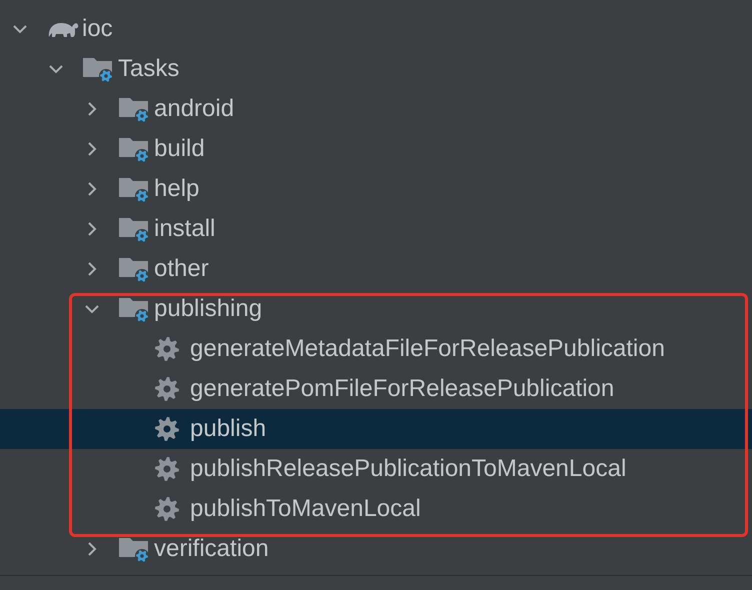  Describe the element at coordinates (211, 549) in the screenshot. I see `tree-item-label: verification` at that location.